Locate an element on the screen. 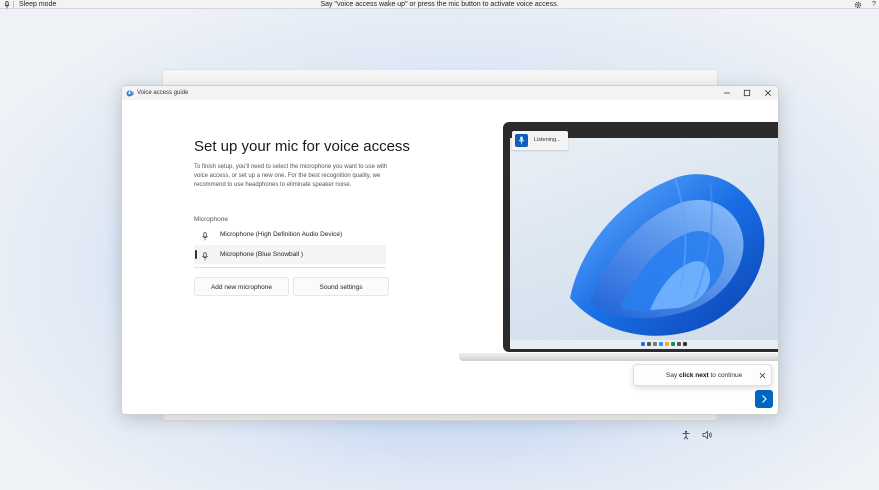 The height and width of the screenshot is (490, 879). minimize-button is located at coordinates (727, 93).